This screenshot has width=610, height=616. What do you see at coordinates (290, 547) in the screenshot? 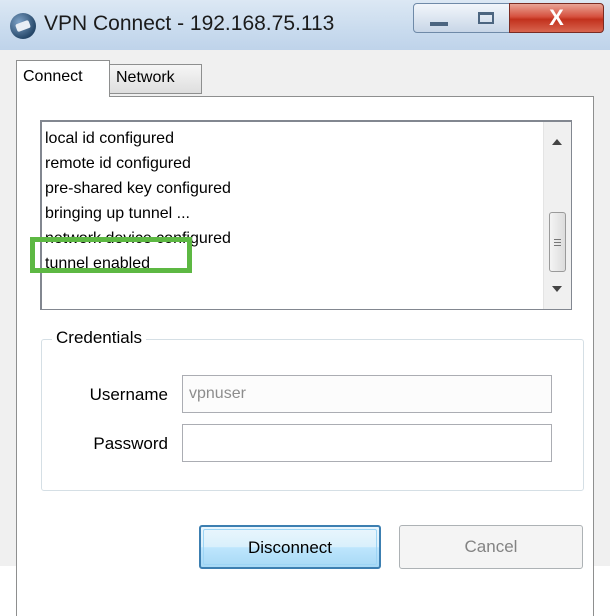
I see `disconnect-button: Disconnect` at bounding box center [290, 547].